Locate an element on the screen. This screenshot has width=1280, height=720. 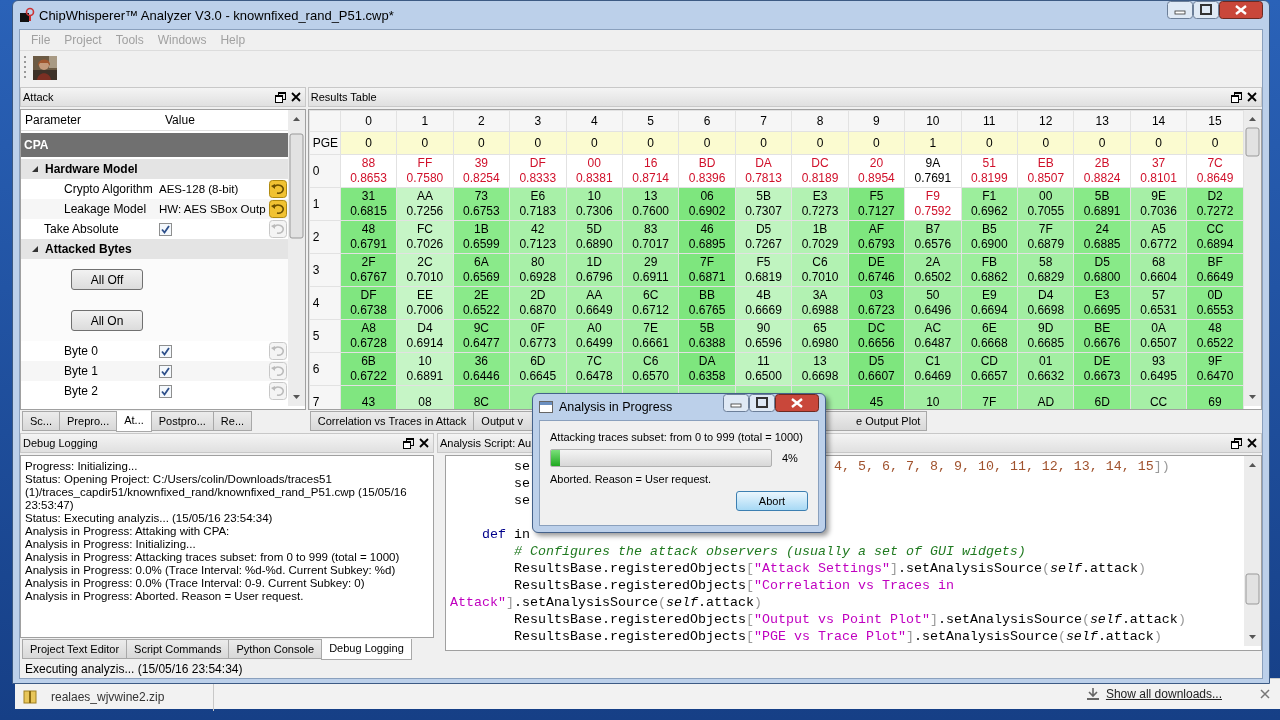
table-cell: 37 0.8101 is located at coordinates (1158, 171).